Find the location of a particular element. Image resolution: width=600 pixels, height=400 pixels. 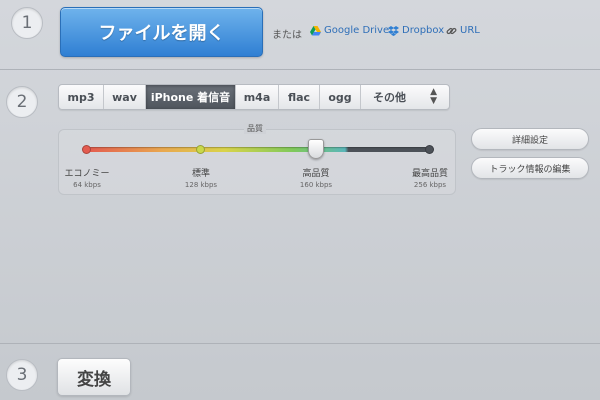

google-drive-label: Google Drive is located at coordinates (357, 30).